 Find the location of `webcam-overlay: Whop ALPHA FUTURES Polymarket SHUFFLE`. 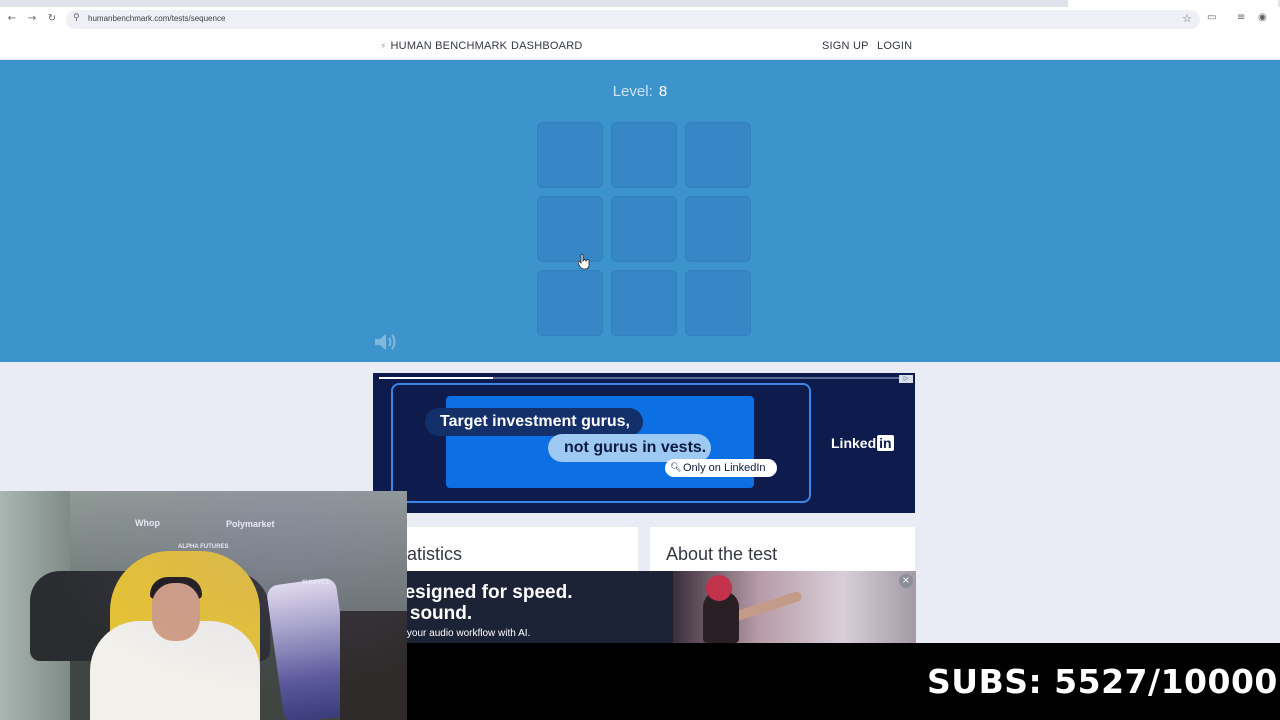

webcam-overlay: Whop ALPHA FUTURES Polymarket SHUFFLE is located at coordinates (203, 605).